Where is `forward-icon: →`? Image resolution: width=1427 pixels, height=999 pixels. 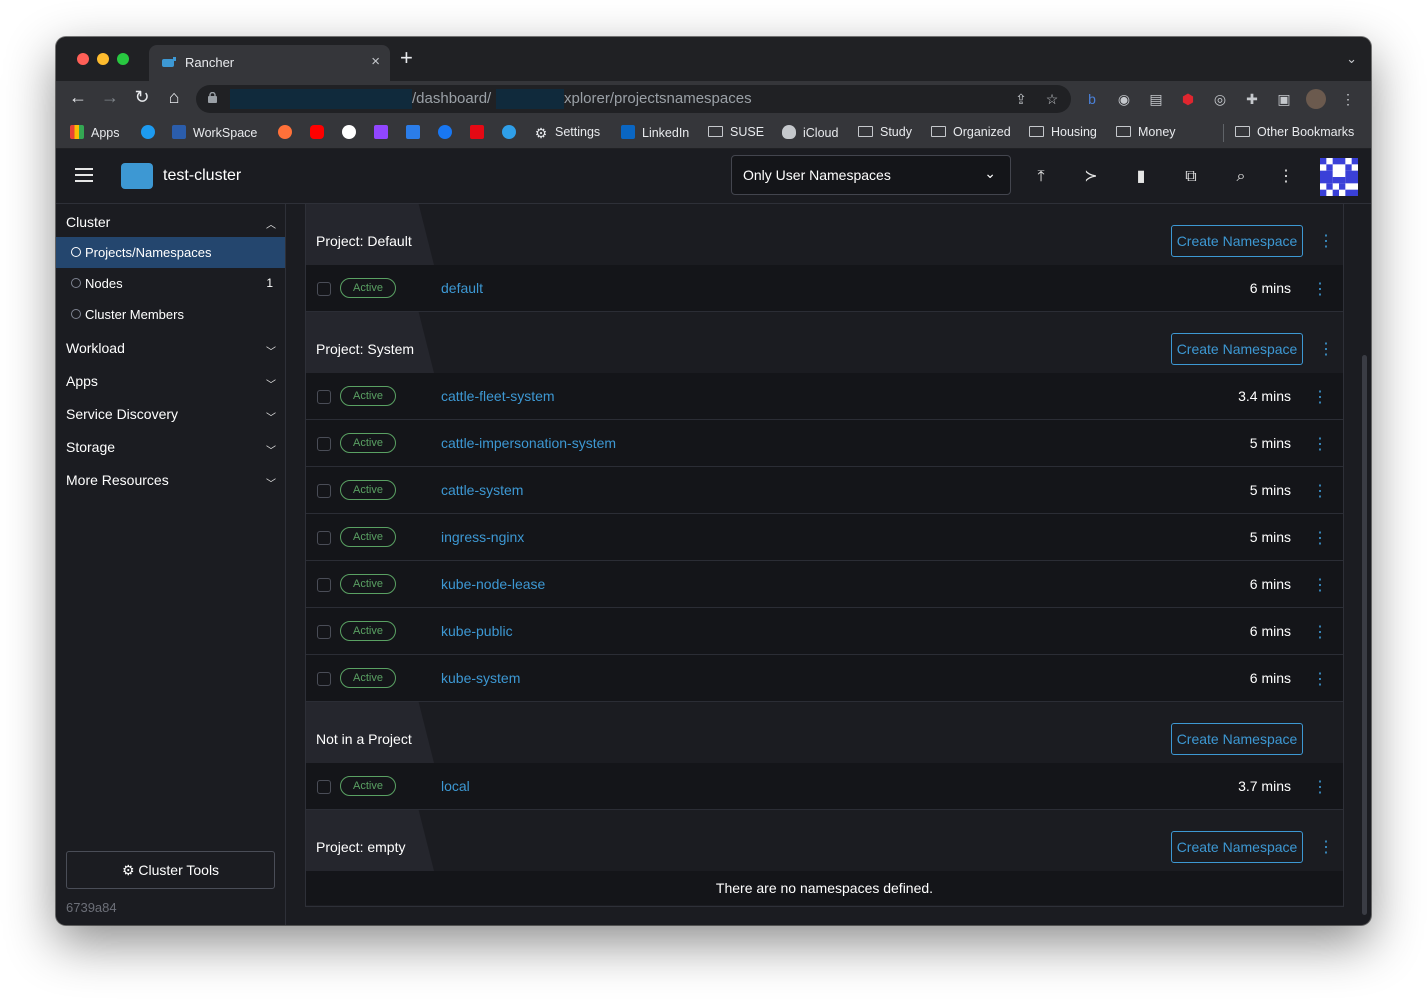 forward-icon: → is located at coordinates (110, 97).